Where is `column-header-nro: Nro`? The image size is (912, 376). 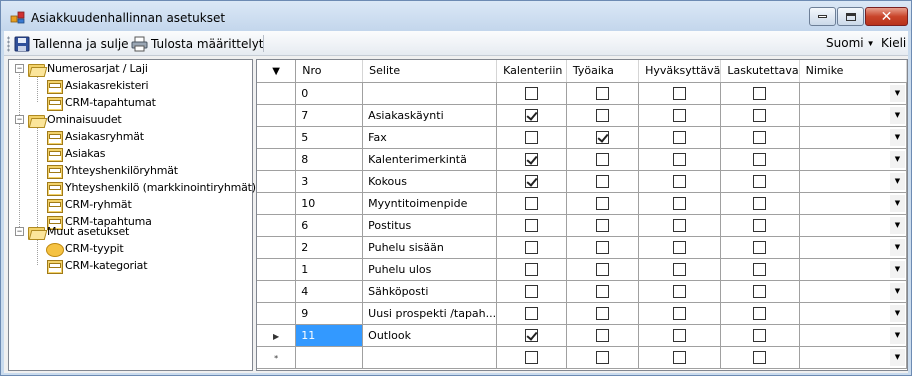 column-header-nro: Nro is located at coordinates (329, 71).